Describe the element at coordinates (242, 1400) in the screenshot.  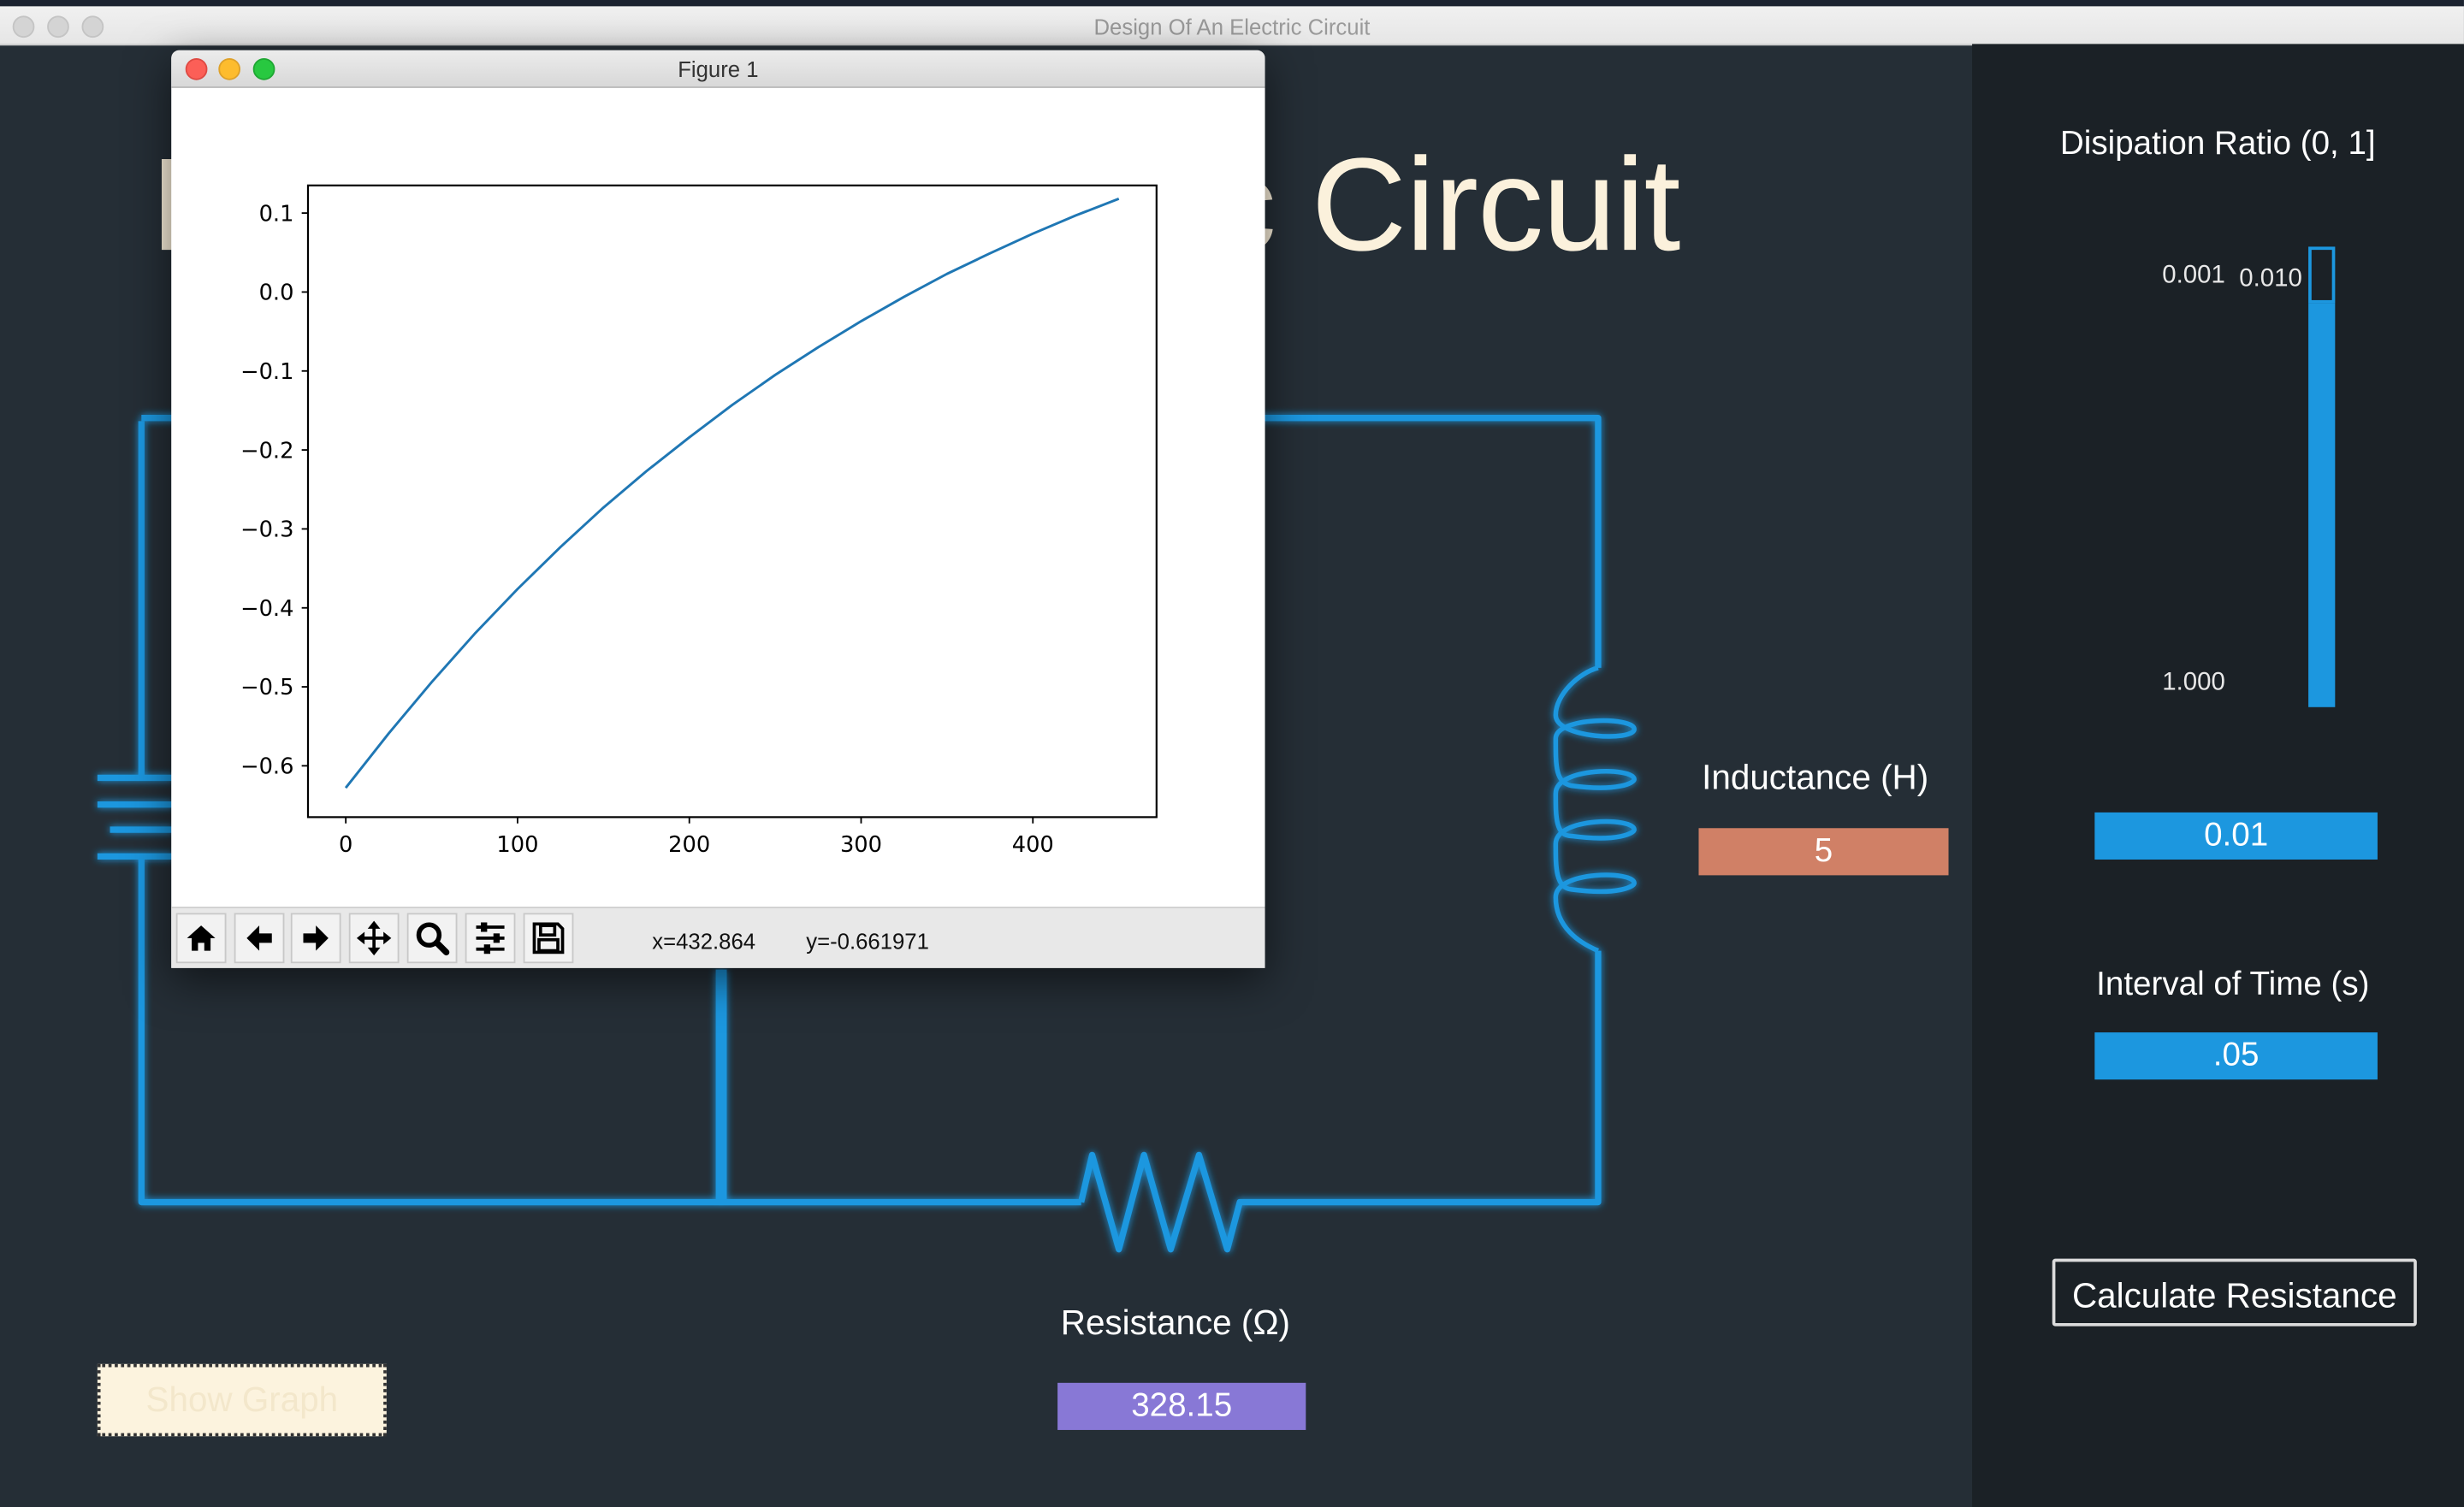
I see `show-graph-button: Show Graph` at that location.